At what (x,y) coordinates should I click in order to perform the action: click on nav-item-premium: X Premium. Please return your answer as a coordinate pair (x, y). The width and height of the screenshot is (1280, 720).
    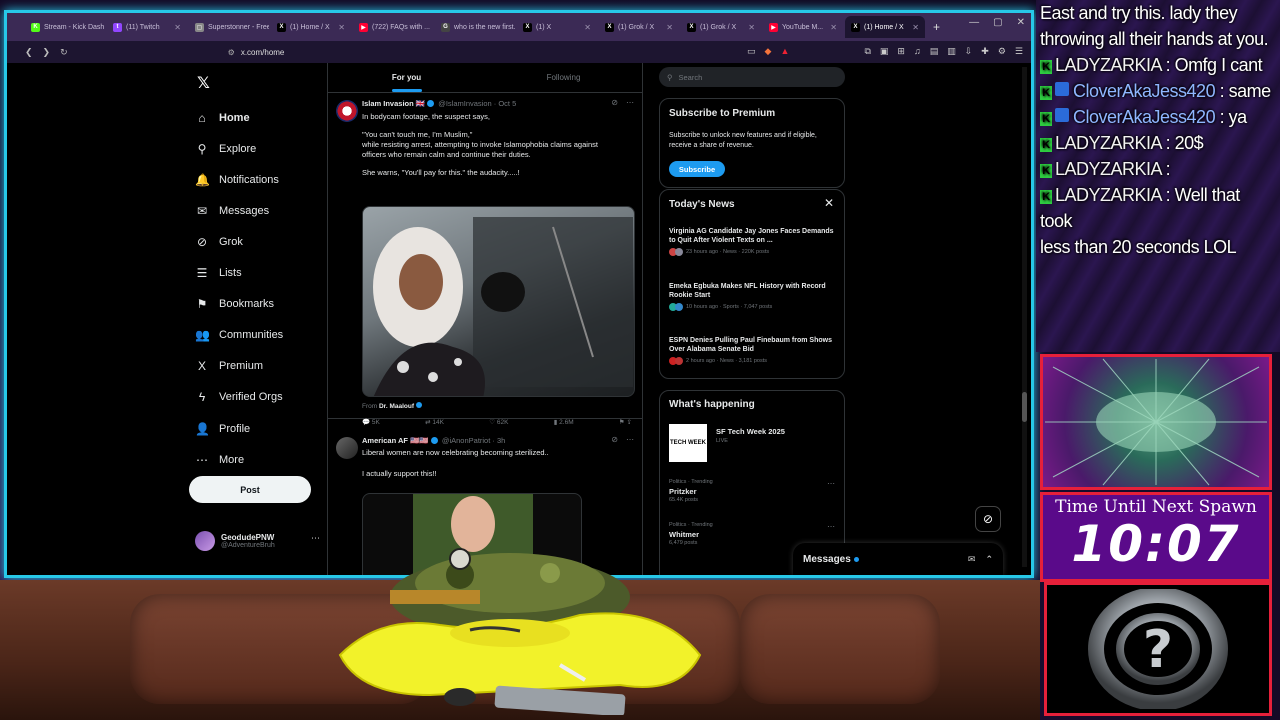
    Looking at the image, I should click on (229, 366).